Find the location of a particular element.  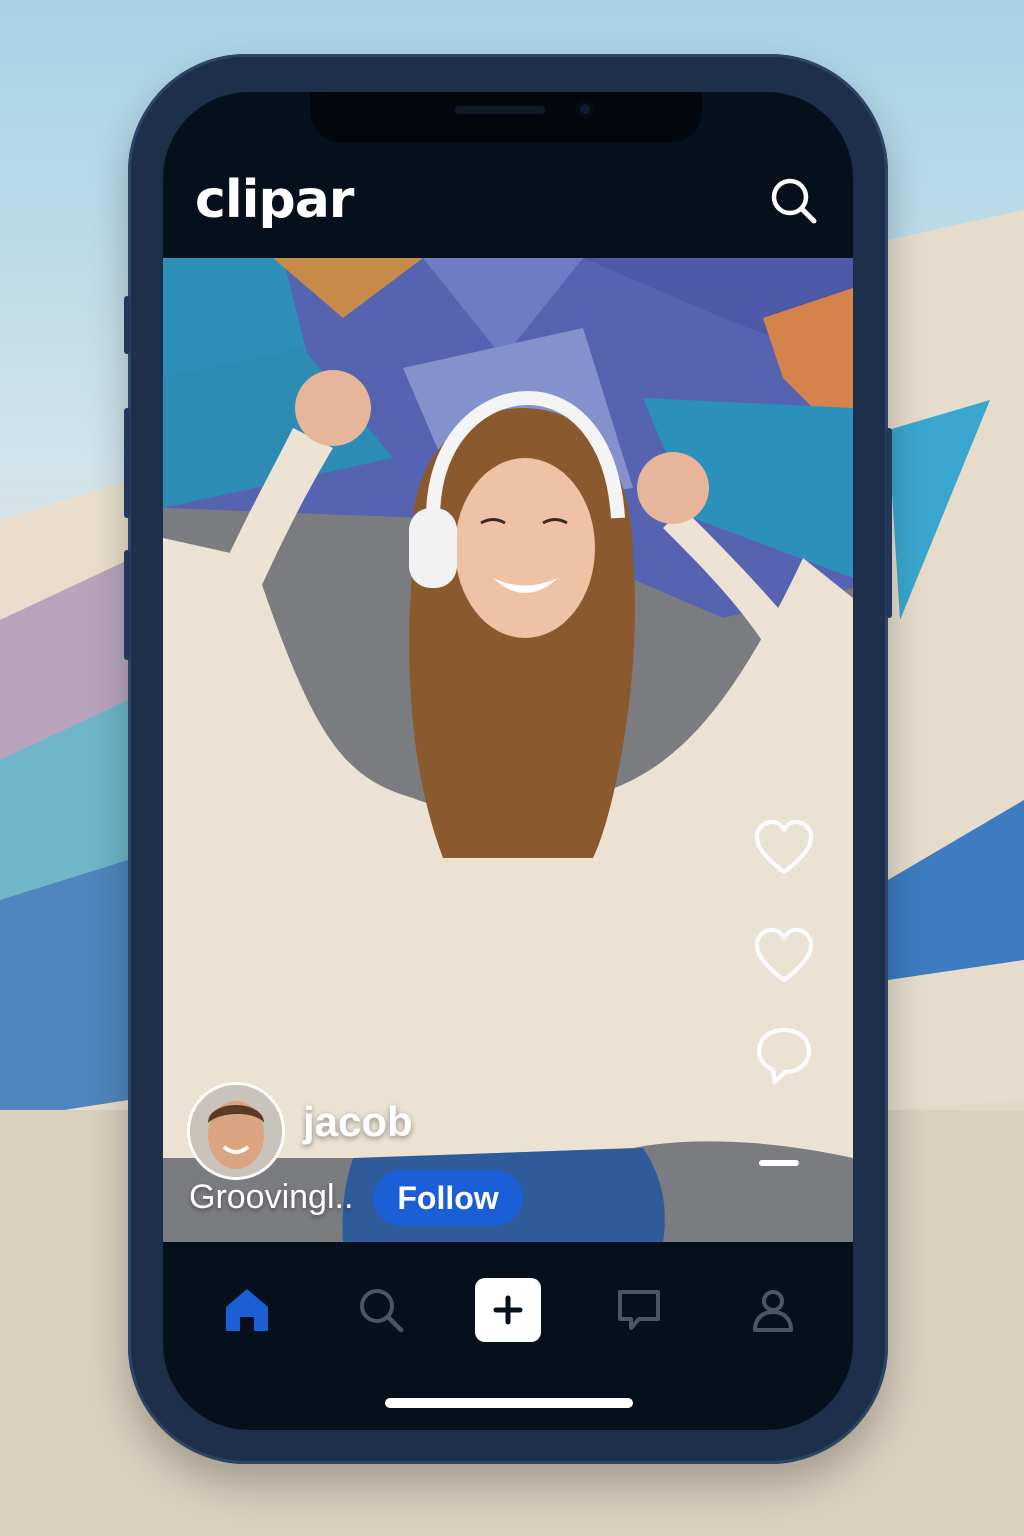

avatar is located at coordinates (236, 1131).